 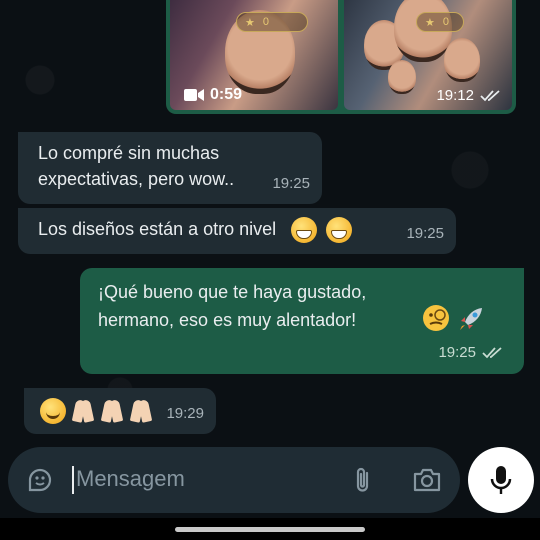 I want to click on message-text: Los diseños están a otro nivel, so click(x=157, y=229).